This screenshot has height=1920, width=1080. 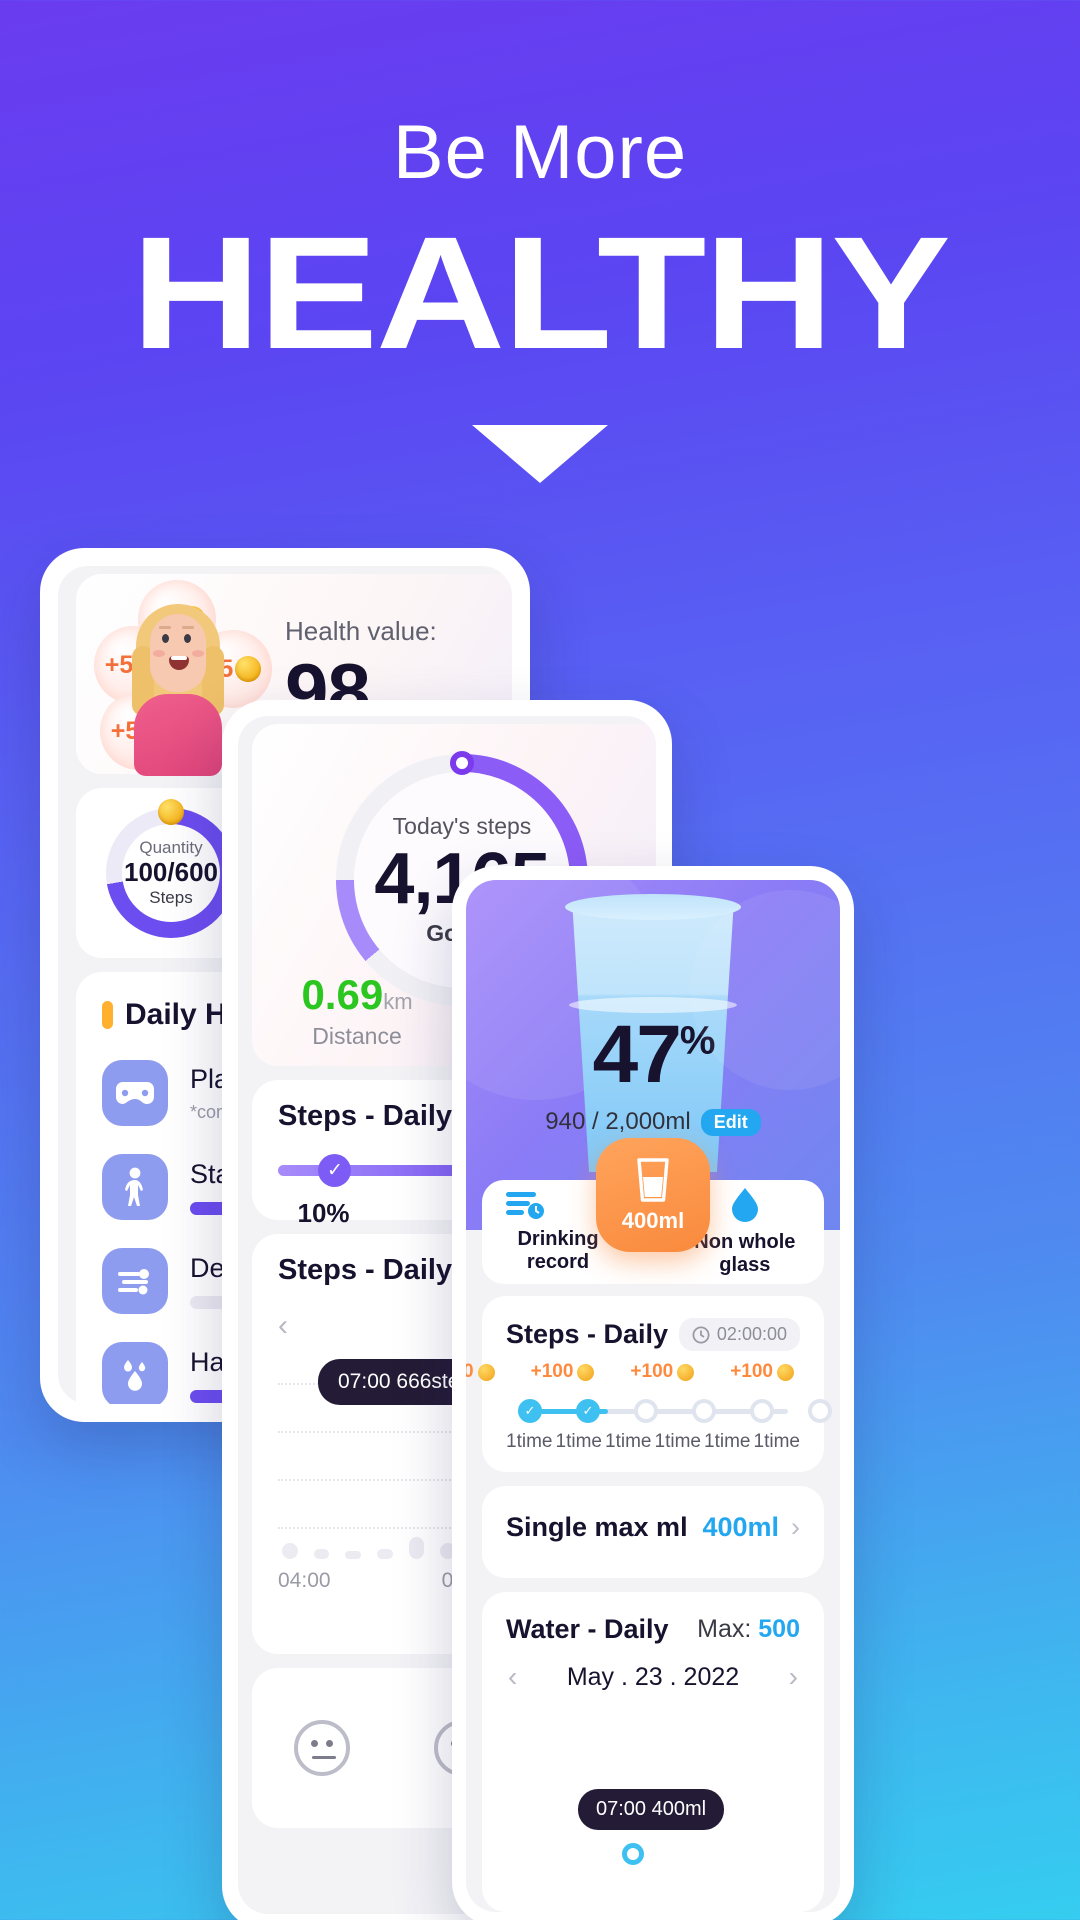 I want to click on stat-distance: 0.69km Distance, so click(x=357, y=1010).